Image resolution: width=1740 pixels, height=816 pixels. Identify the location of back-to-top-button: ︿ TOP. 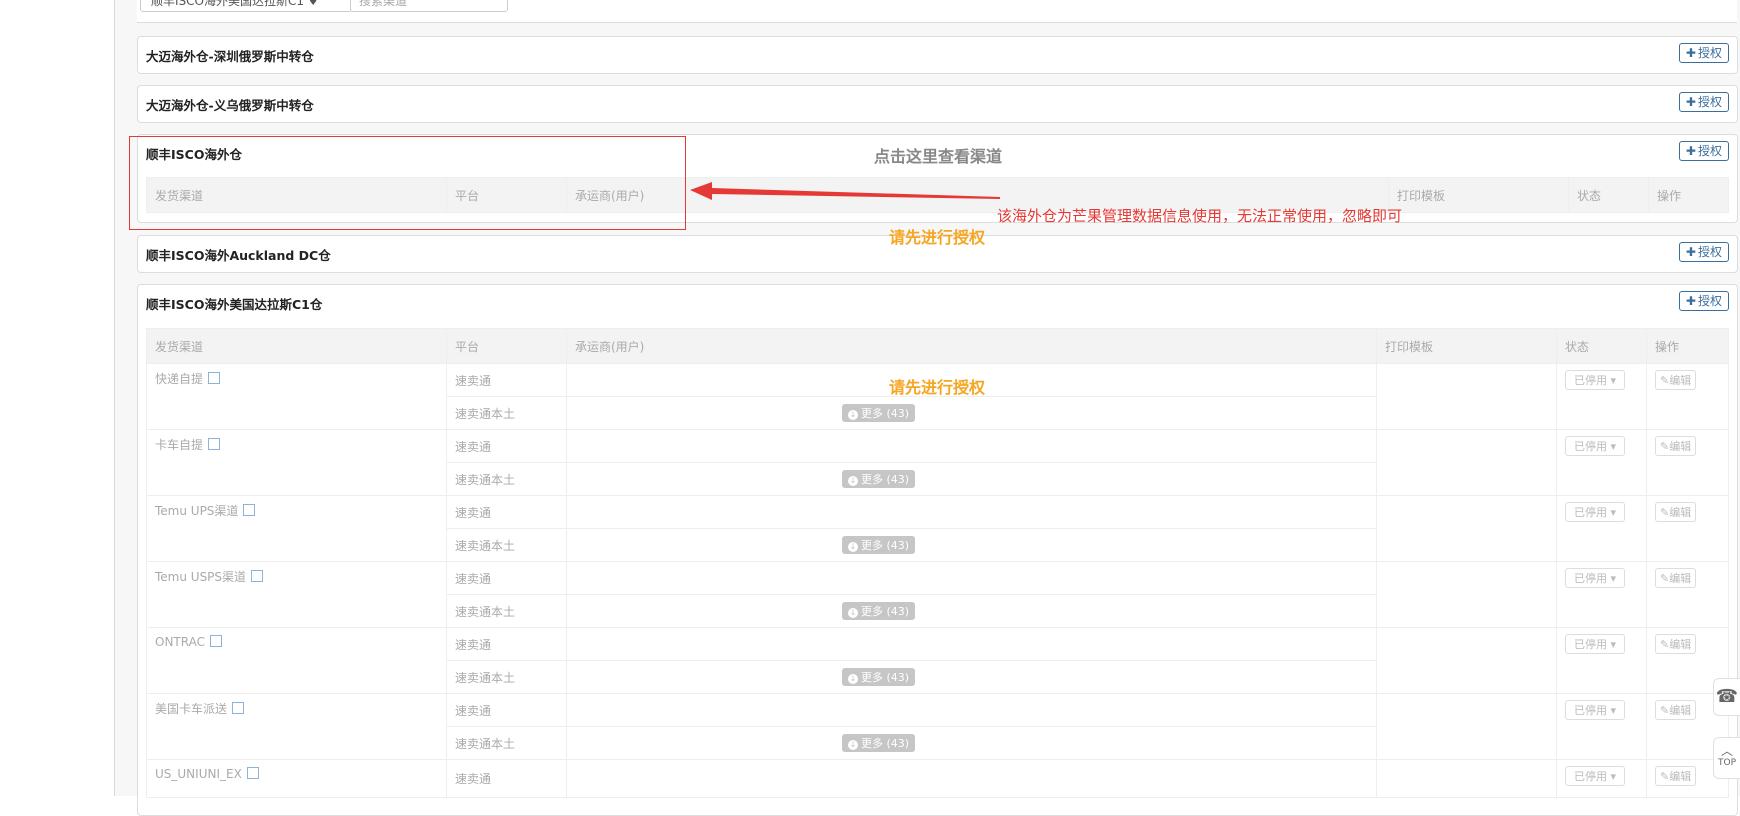
(1726, 758).